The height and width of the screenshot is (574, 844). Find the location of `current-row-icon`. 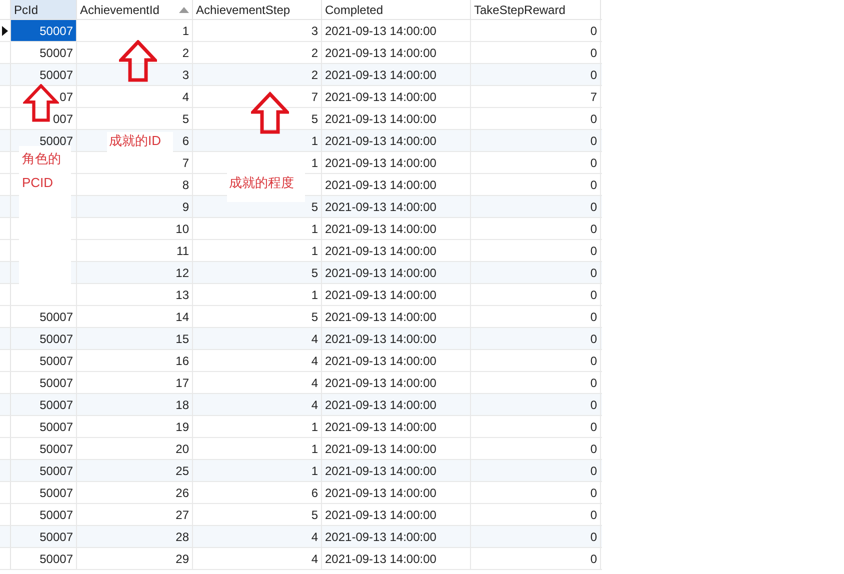

current-row-icon is located at coordinates (5, 31).